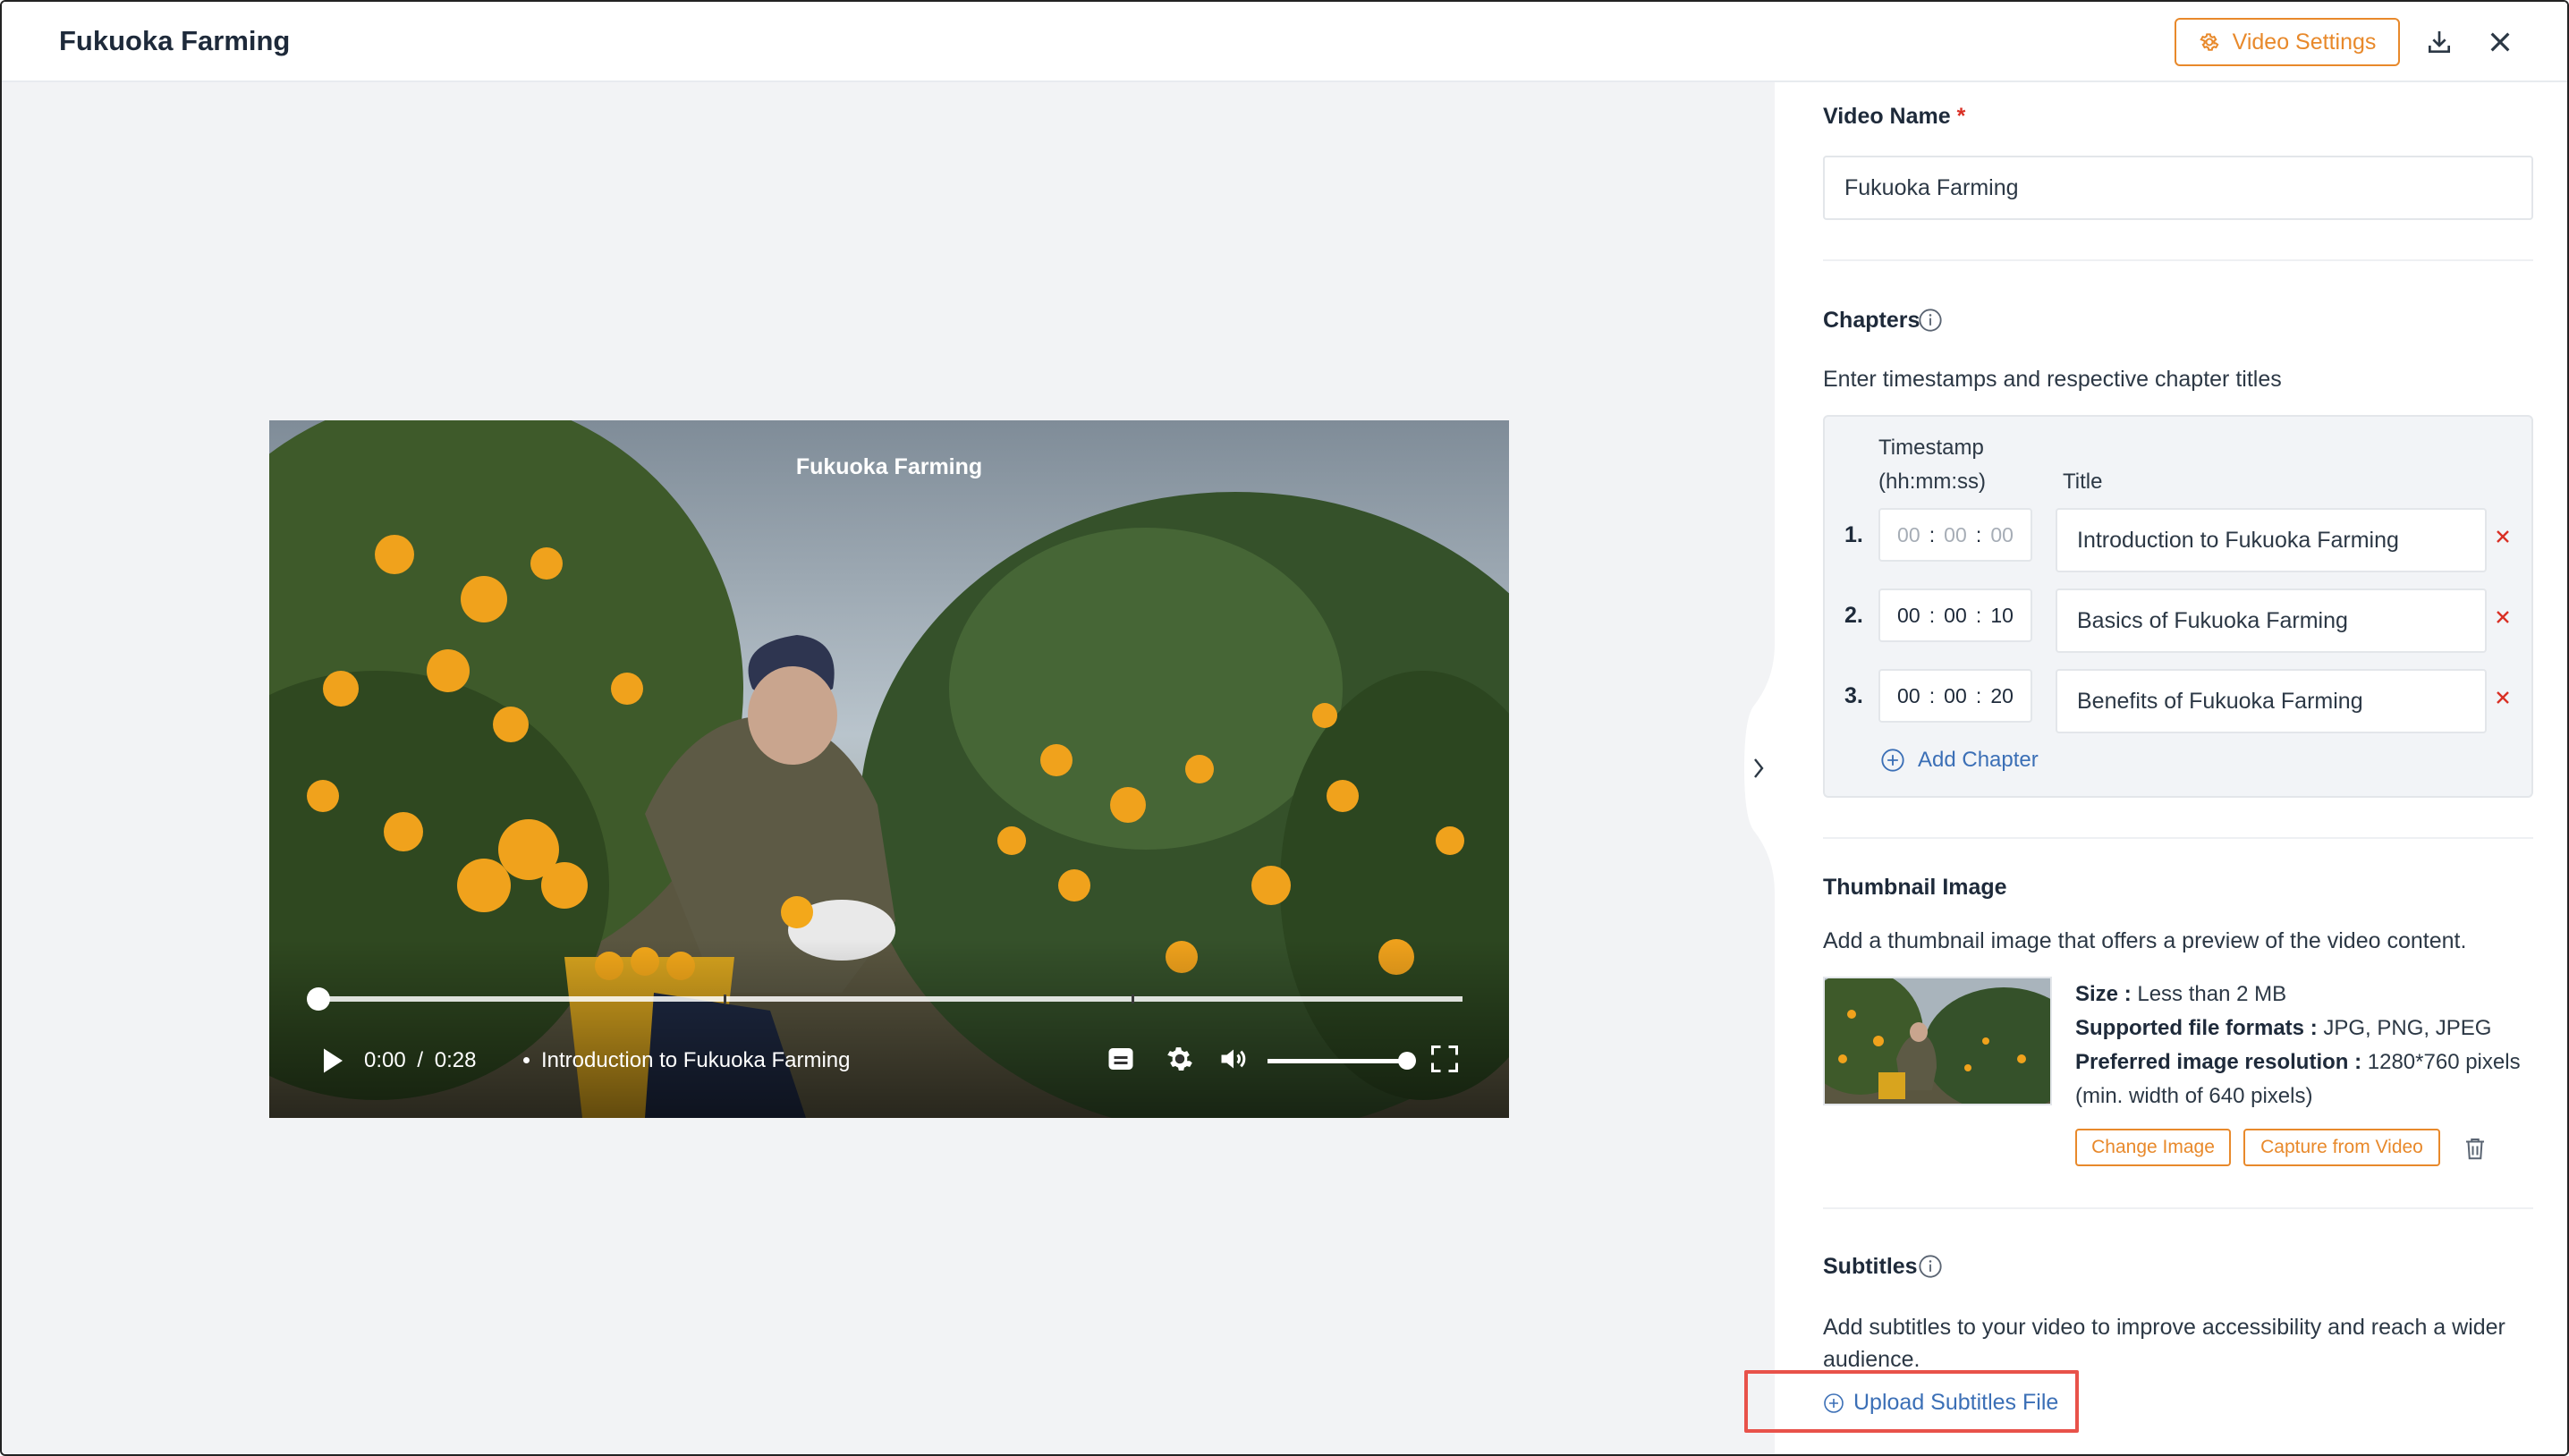 The height and width of the screenshot is (1456, 2569). Describe the element at coordinates (1893, 760) in the screenshot. I see `plus-circle-icon` at that location.